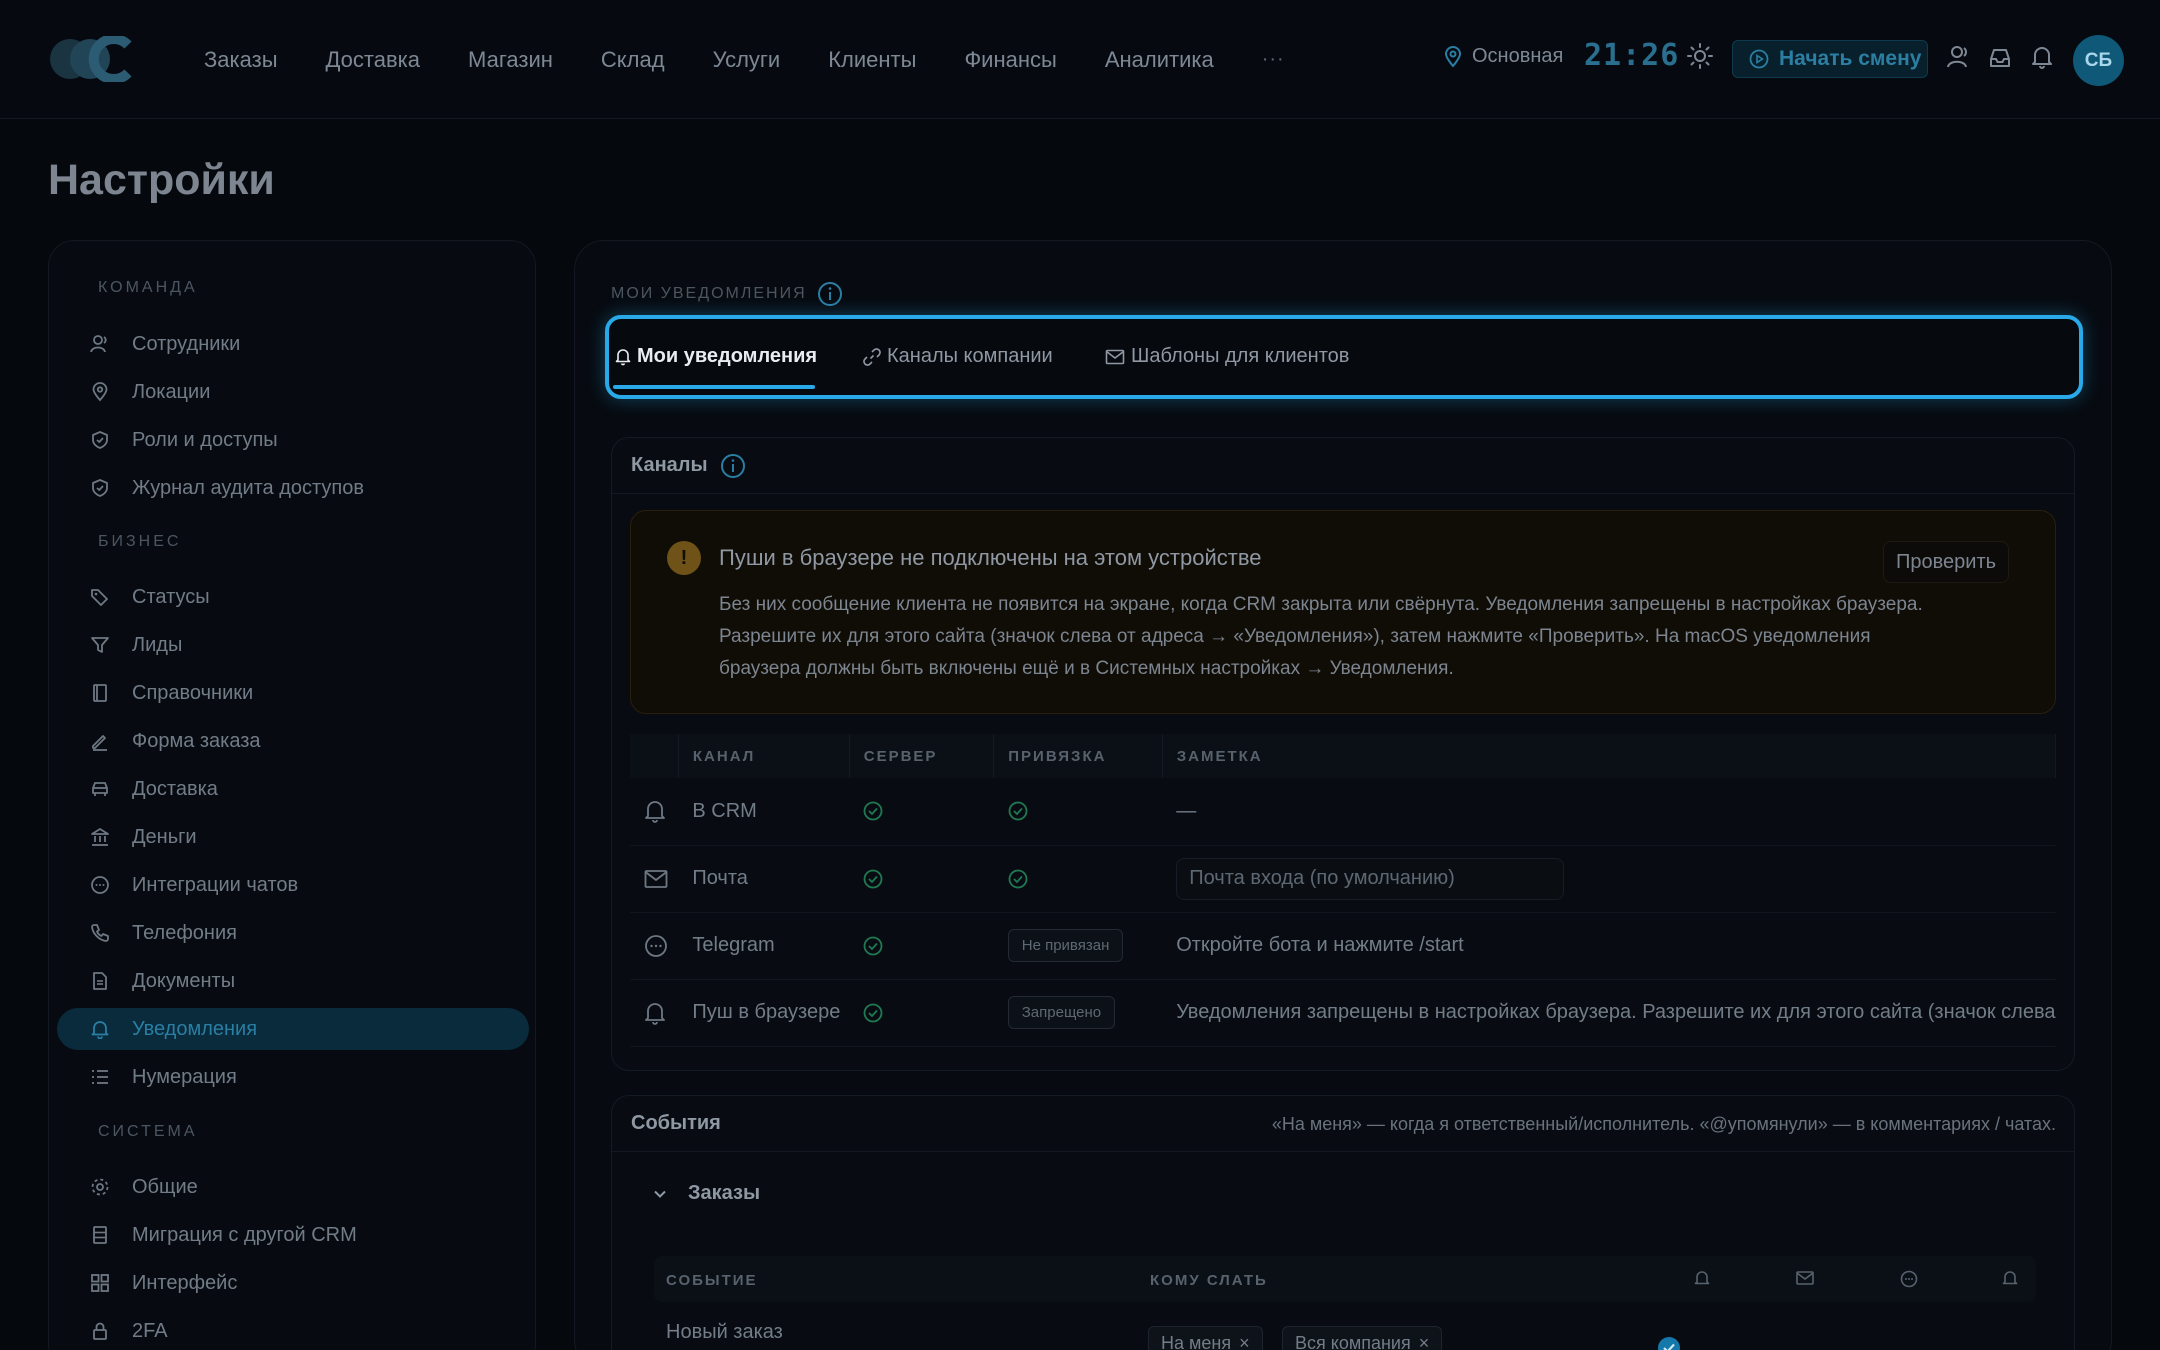  What do you see at coordinates (1078, 756) in the screenshot?
I see `column-binding: ПРИВЯЗКА` at bounding box center [1078, 756].